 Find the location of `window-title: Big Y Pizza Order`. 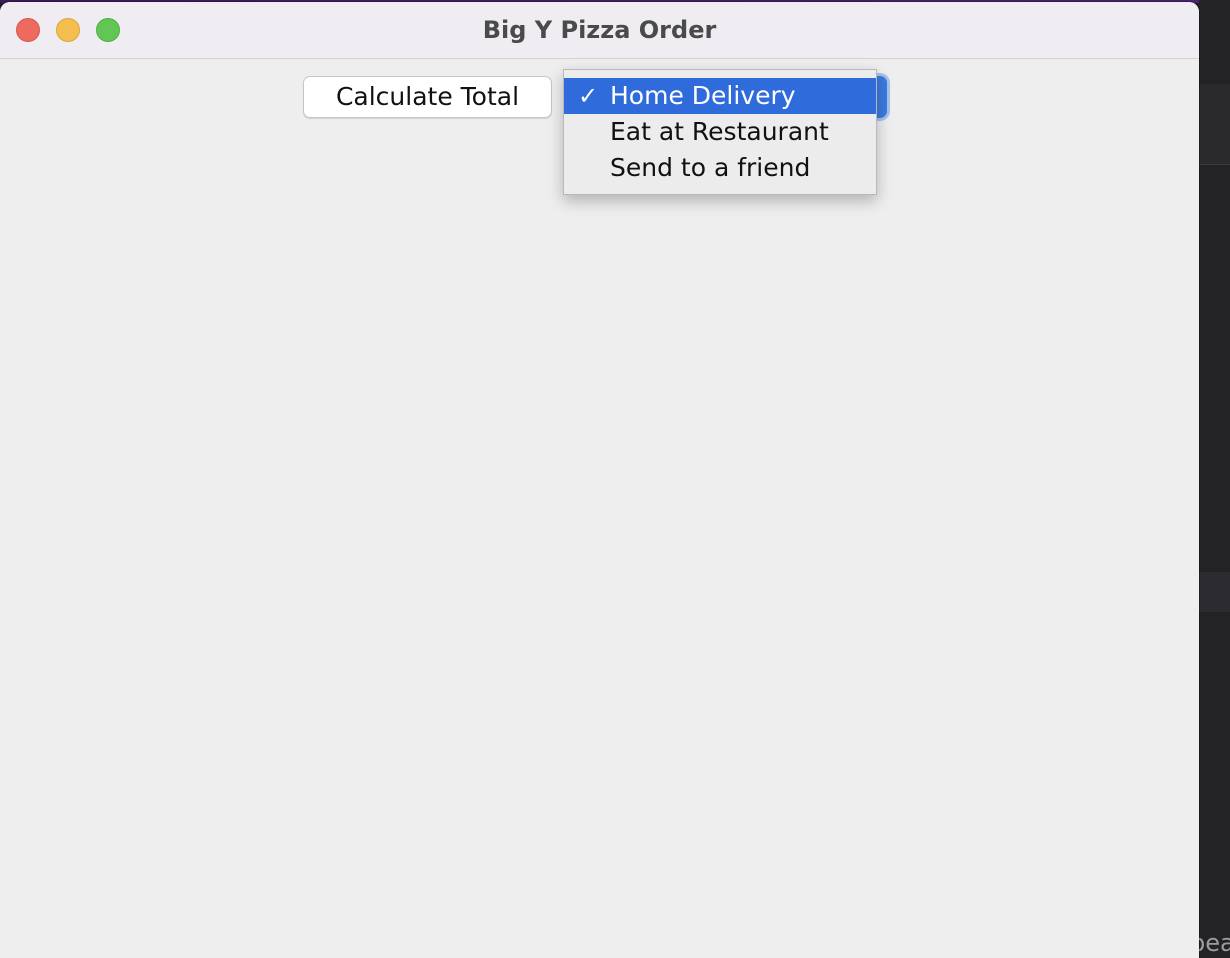

window-title: Big Y Pizza Order is located at coordinates (599, 30).